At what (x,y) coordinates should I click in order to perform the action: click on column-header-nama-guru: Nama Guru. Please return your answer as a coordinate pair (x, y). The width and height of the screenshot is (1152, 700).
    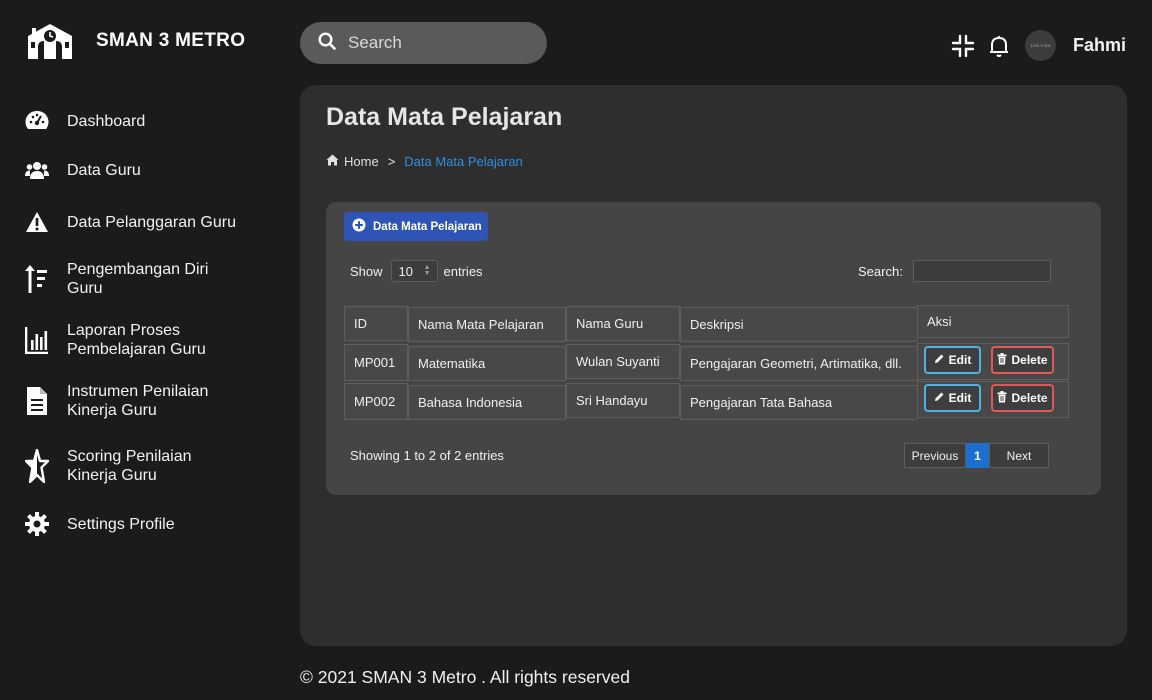
    Looking at the image, I should click on (623, 323).